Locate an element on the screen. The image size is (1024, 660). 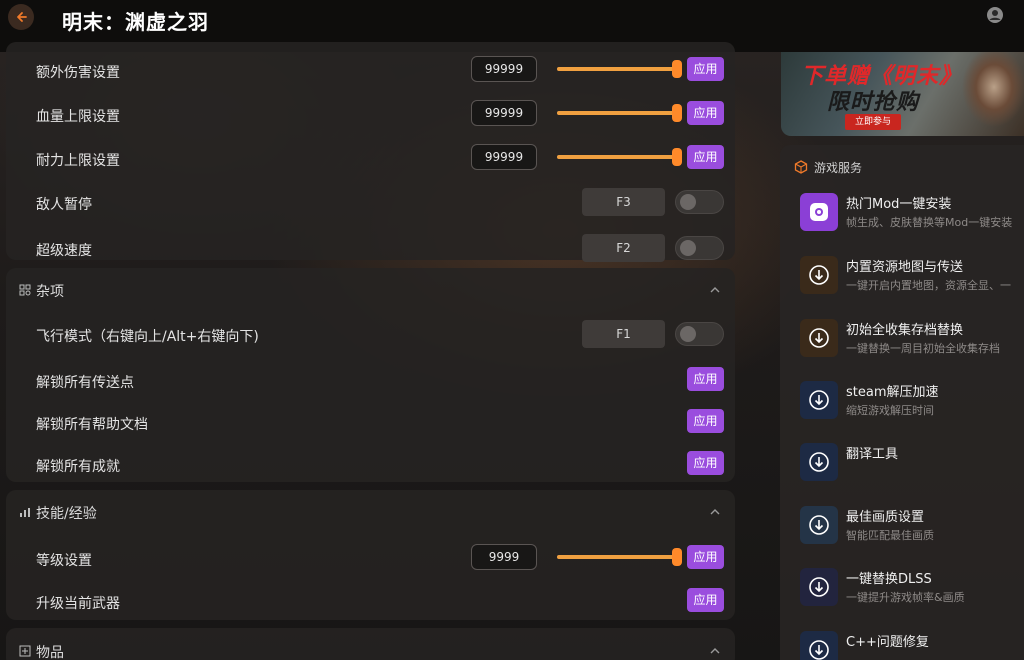
service-name: 热门Mod一键安装 is located at coordinates (899, 204).